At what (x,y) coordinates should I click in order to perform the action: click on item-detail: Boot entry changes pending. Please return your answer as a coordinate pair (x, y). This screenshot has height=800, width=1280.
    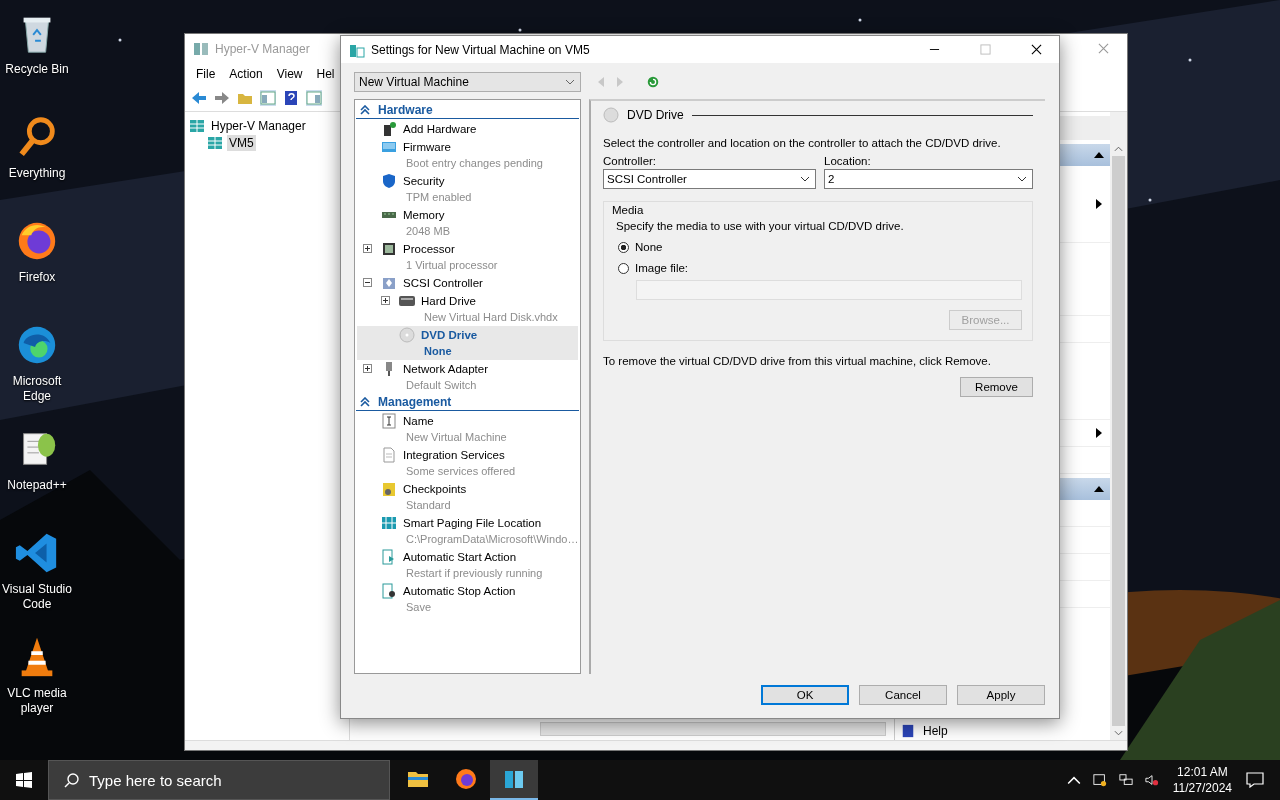
    Looking at the image, I should click on (474, 163).